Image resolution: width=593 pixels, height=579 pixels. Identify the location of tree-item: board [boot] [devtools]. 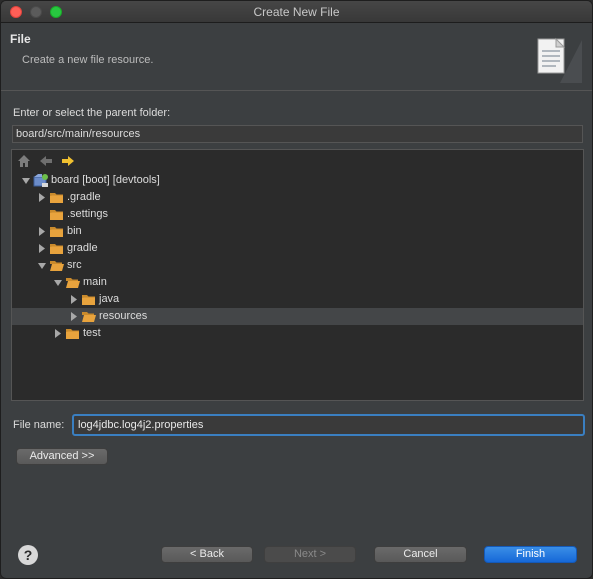
(297, 180).